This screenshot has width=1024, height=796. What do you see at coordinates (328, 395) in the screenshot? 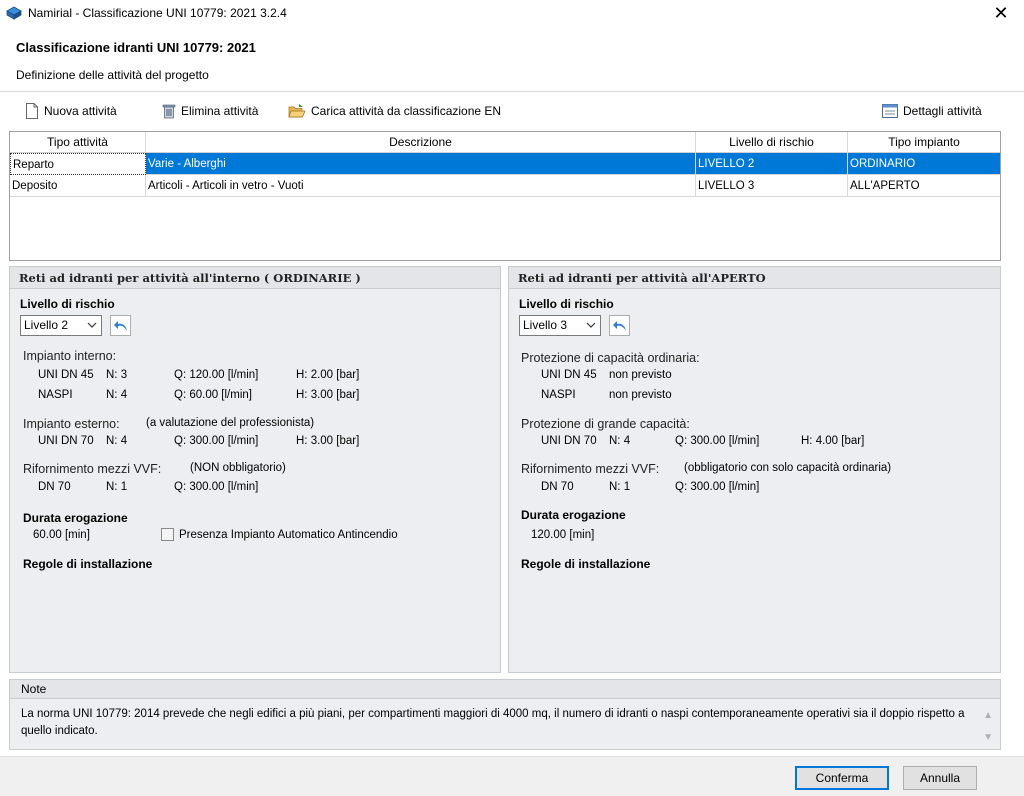
I see `indoor-r2-h: H: 3.00 [bar]` at bounding box center [328, 395].